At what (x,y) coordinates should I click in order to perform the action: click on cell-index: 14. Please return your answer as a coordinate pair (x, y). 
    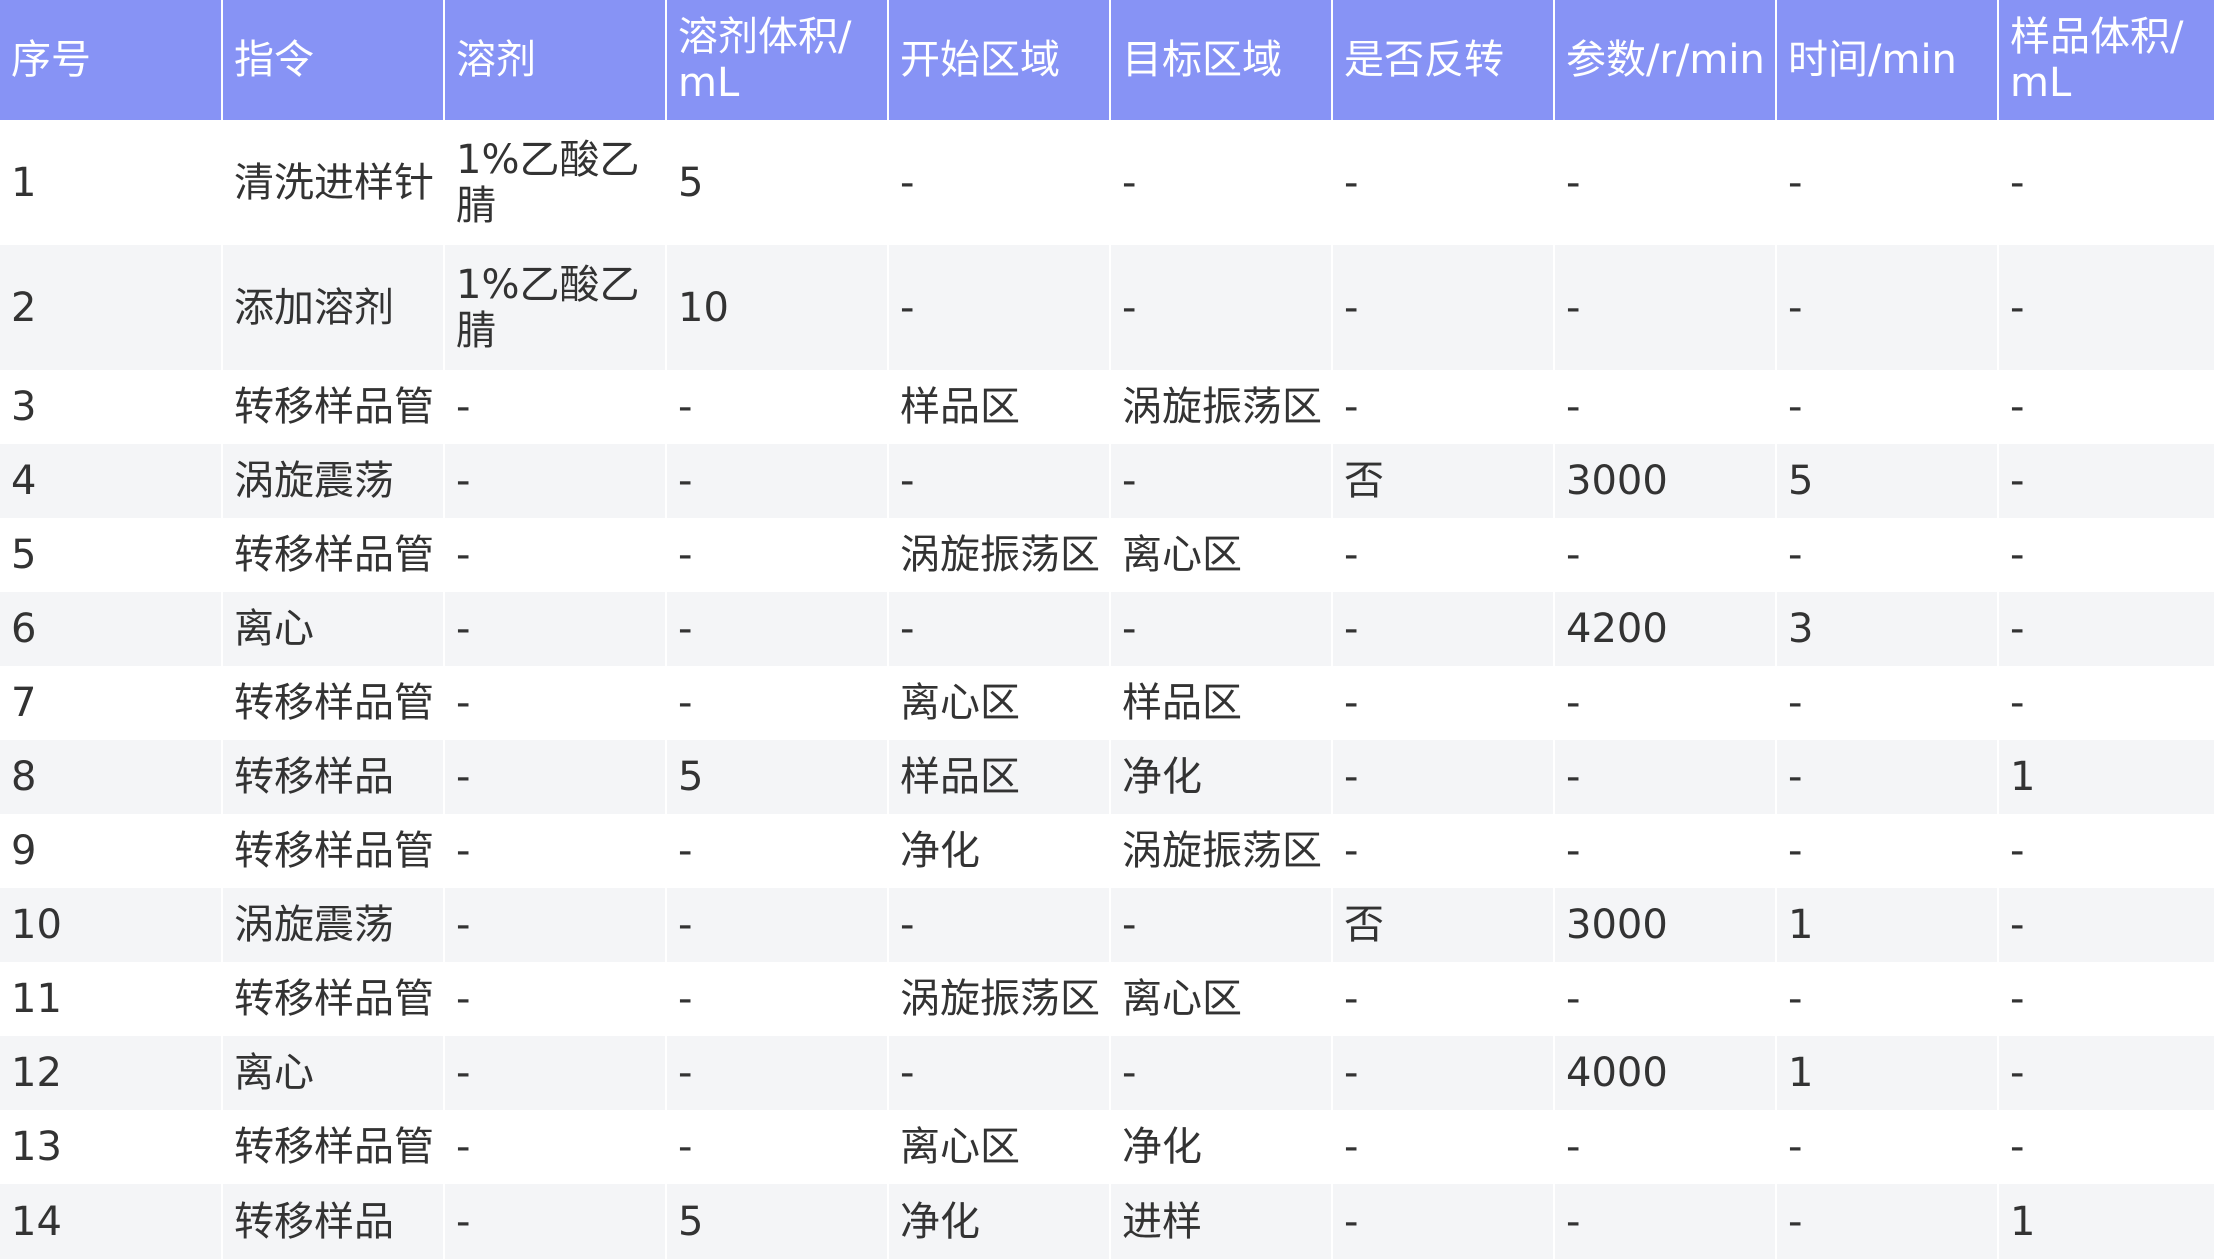
    Looking at the image, I should click on (111, 1221).